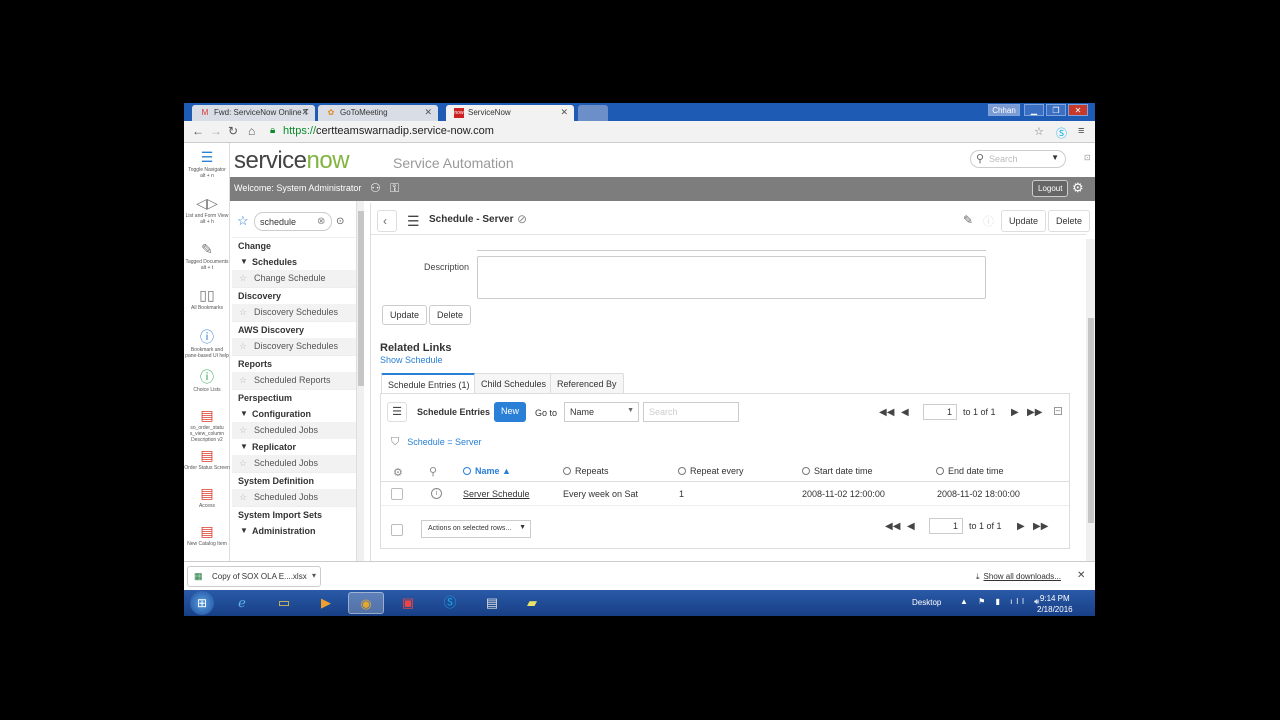 Image resolution: width=1280 pixels, height=720 pixels. What do you see at coordinates (1061, 133) in the screenshot?
I see `skype-extension-icon: Ⓢ` at bounding box center [1061, 133].